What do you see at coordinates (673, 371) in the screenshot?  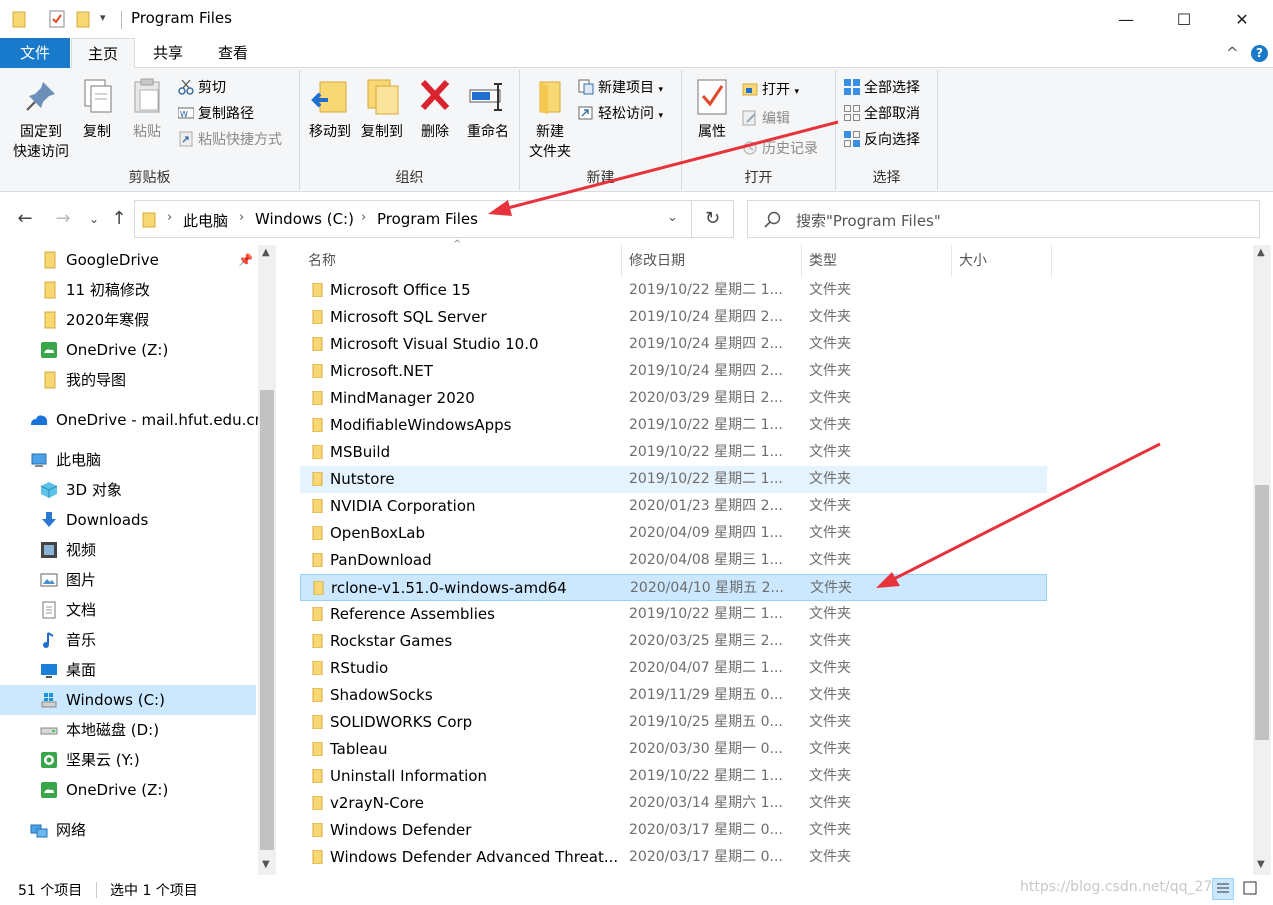 I see `table-row: Microsoft.NET 2019/10/24 星期四 2... 文件夹` at bounding box center [673, 371].